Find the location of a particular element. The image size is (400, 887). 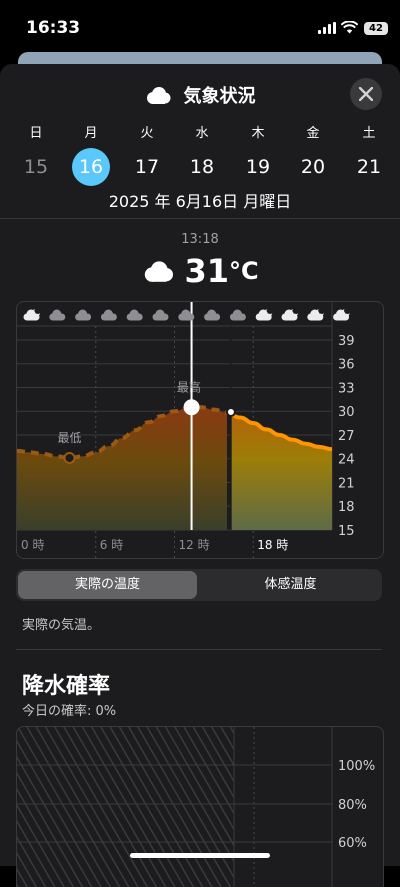

day-number: 16 is located at coordinates (91, 167).